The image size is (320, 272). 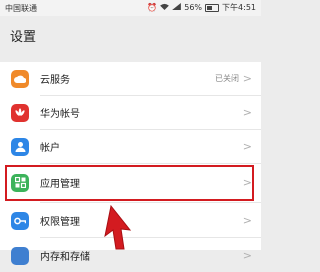 I want to click on key-icon, so click(x=20, y=220).